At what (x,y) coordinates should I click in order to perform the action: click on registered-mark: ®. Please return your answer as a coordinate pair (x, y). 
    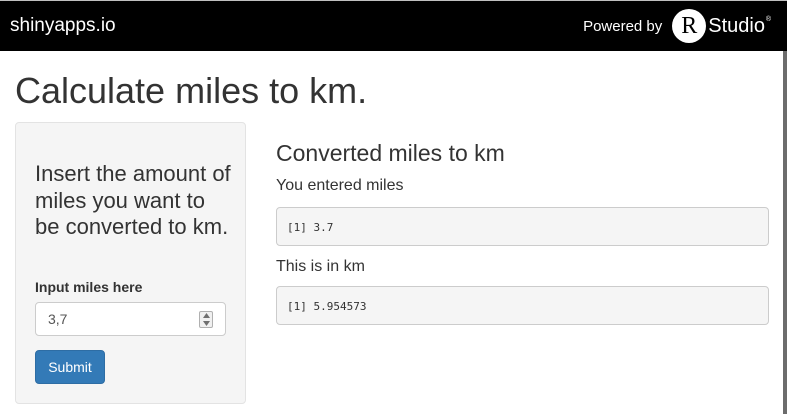
    Looking at the image, I should click on (768, 19).